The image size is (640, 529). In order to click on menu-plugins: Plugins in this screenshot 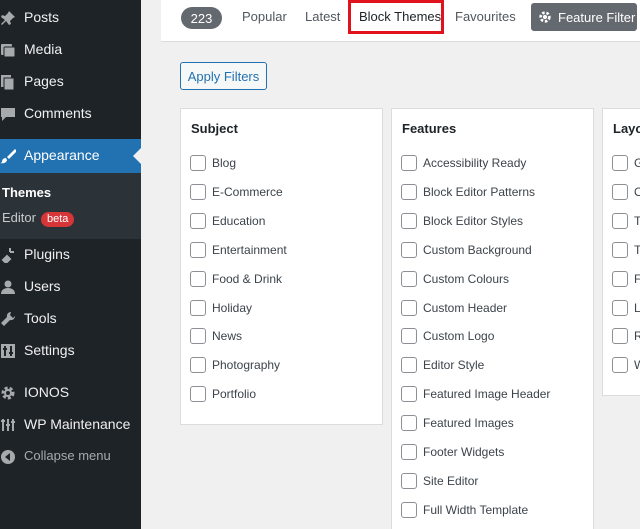, I will do `click(70, 255)`.